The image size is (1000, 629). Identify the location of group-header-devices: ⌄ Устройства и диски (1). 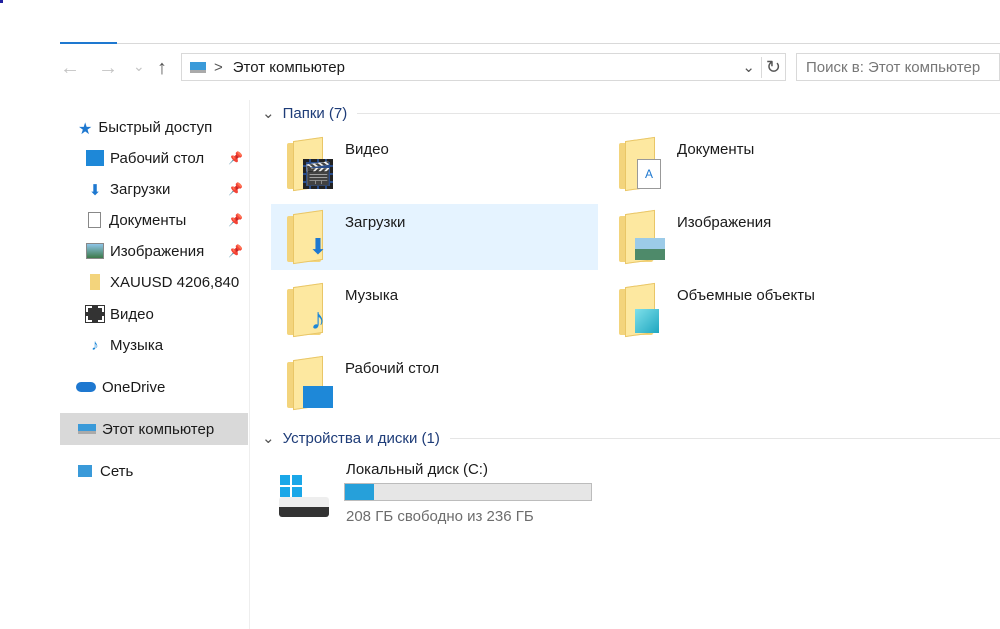
(631, 438).